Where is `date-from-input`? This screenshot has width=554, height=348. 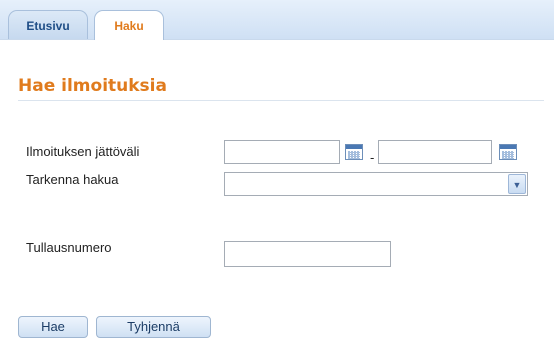
date-from-input is located at coordinates (282, 152).